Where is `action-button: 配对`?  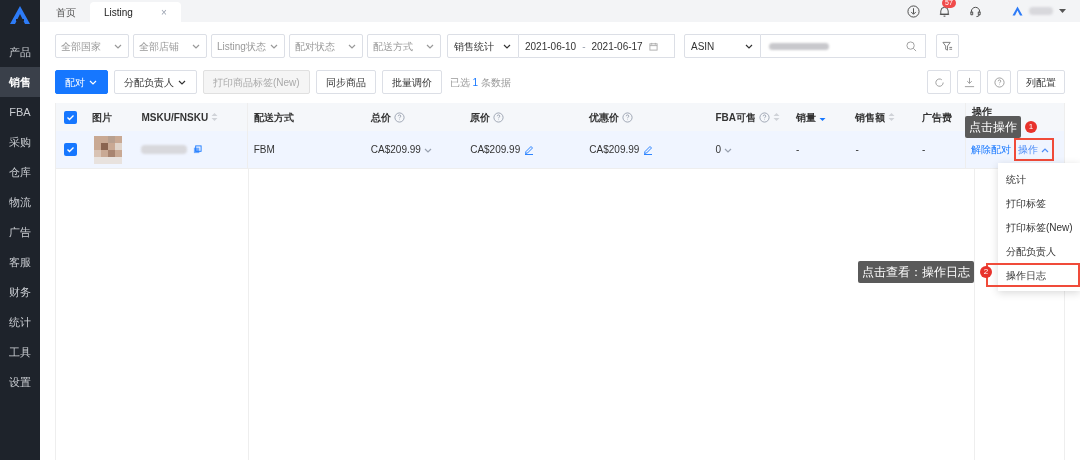 action-button: 配对 is located at coordinates (81, 82).